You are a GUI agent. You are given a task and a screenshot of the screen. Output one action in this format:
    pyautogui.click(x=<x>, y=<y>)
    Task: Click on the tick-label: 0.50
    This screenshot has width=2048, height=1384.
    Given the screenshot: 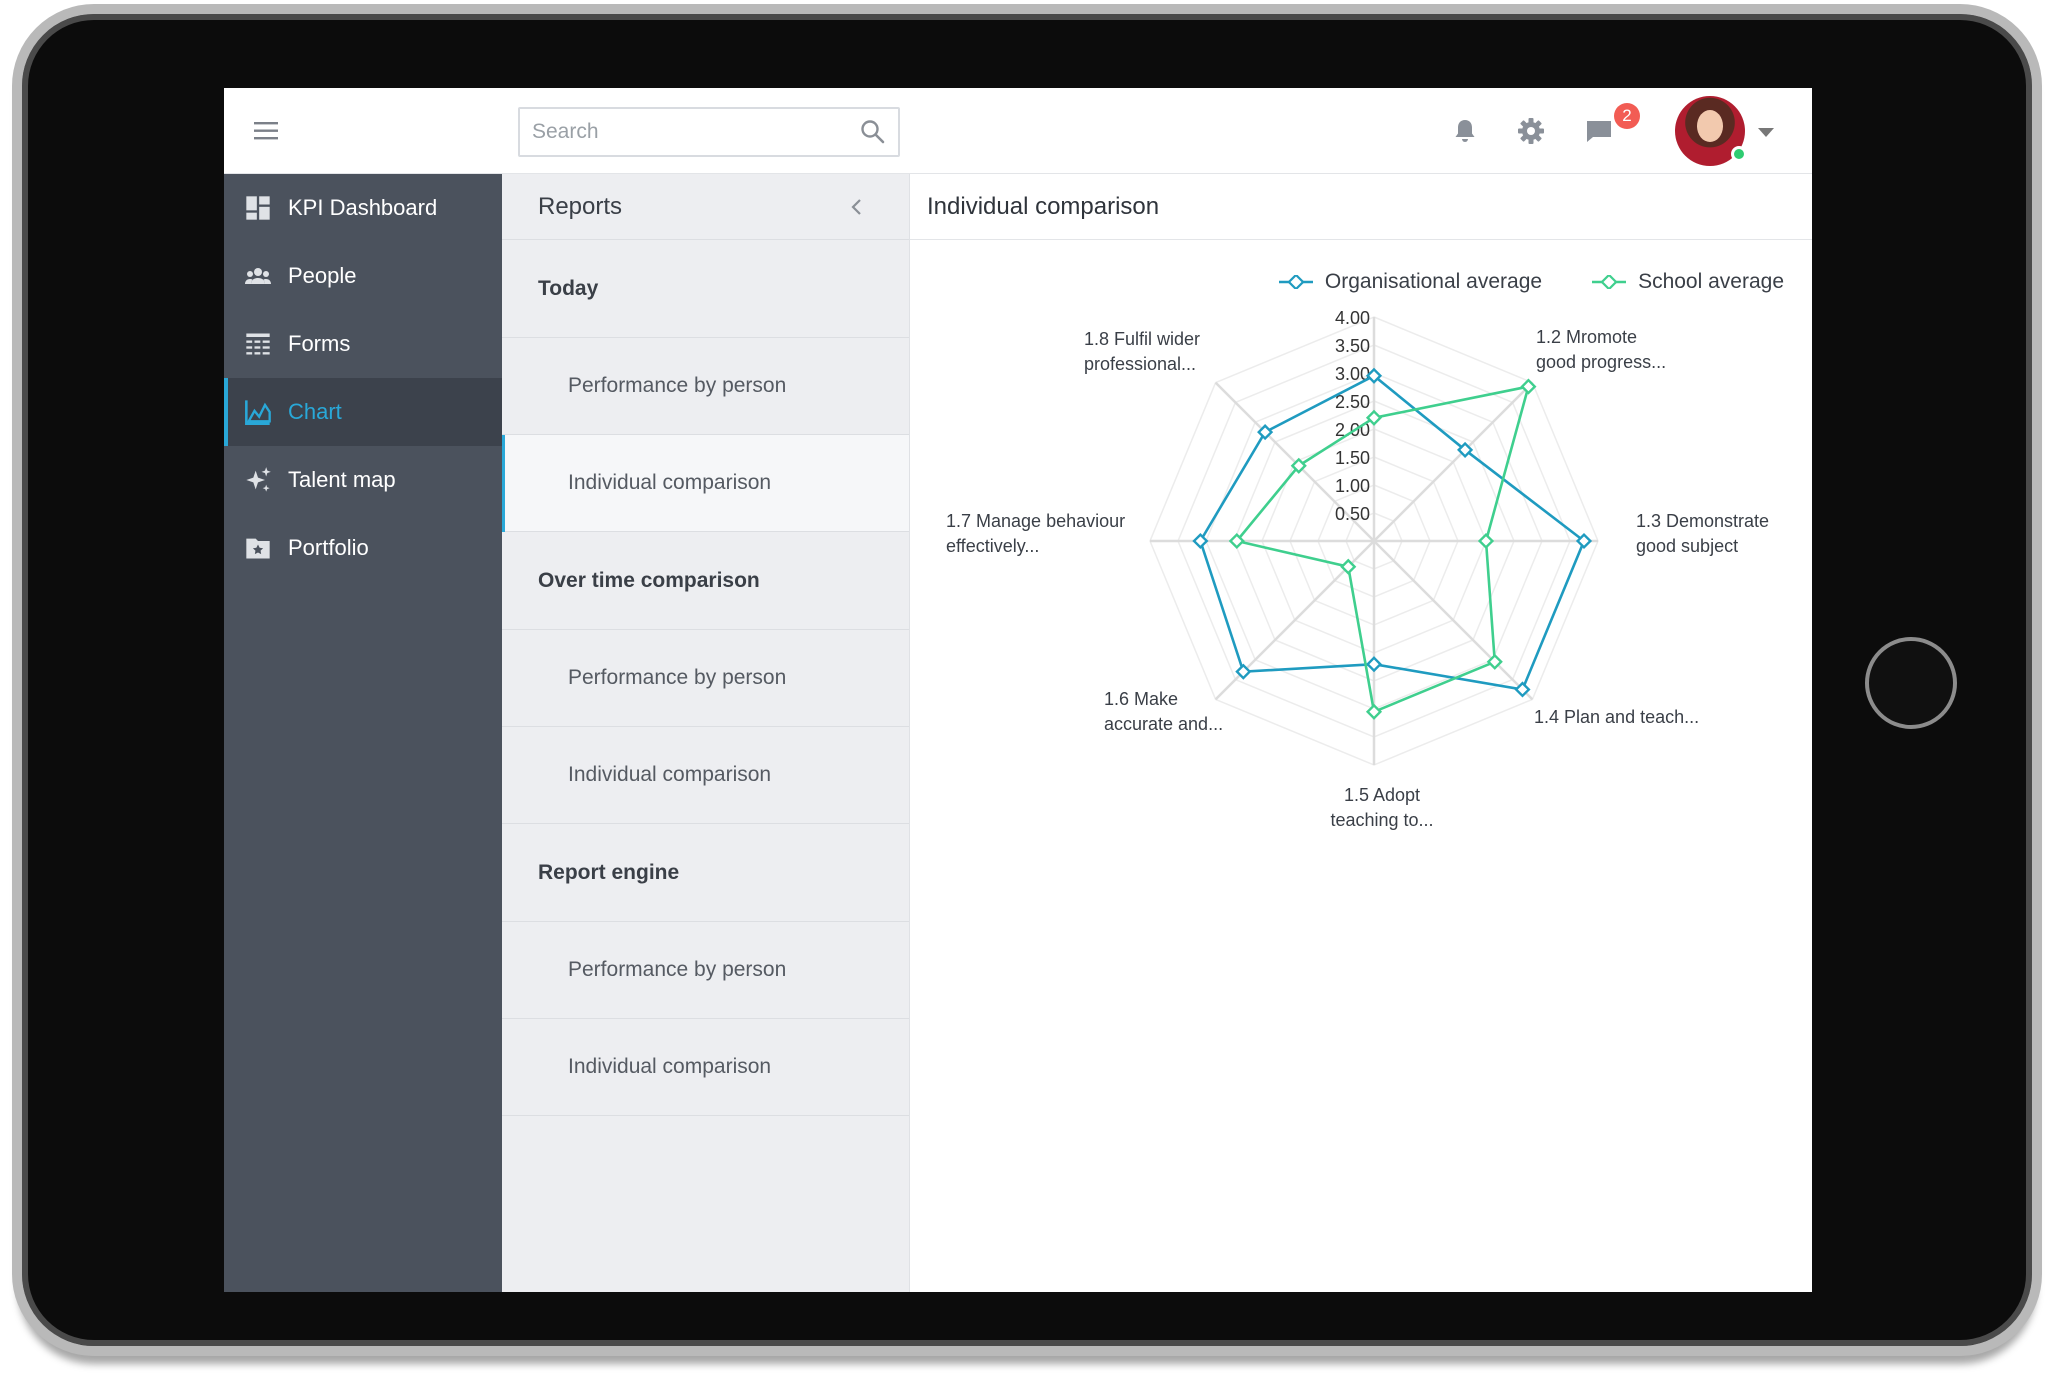 What is the action you would take?
    pyautogui.click(x=1352, y=514)
    